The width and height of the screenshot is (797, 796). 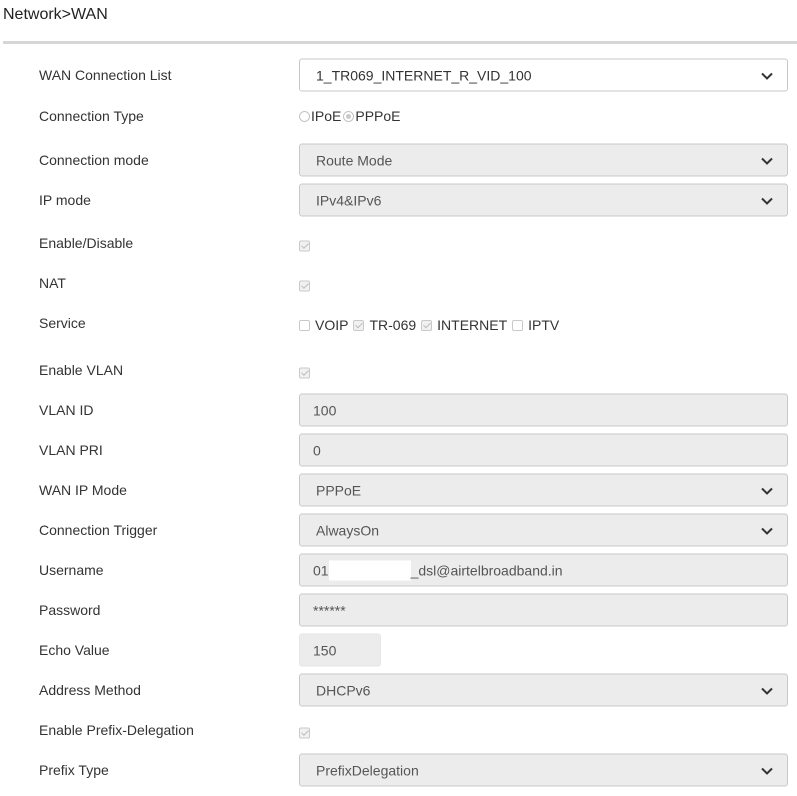 I want to click on internet-label: INTERNET, so click(x=472, y=325).